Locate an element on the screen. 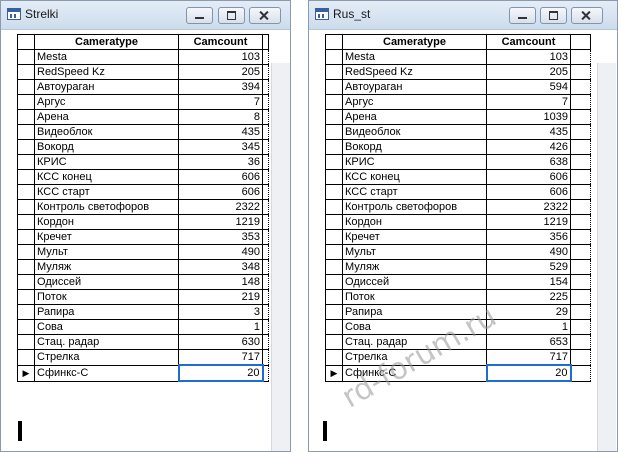 This screenshot has height=452, width=618. table-row: Контроль светофоров 2322 is located at coordinates (143, 207).